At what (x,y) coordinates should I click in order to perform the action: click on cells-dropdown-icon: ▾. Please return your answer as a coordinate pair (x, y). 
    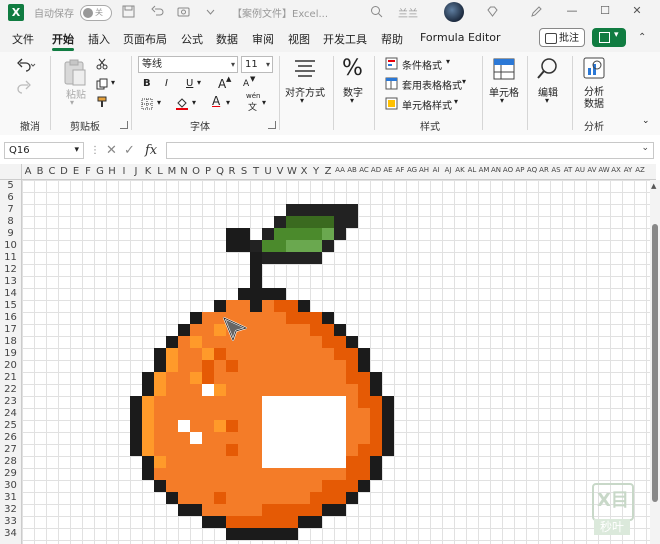
    Looking at the image, I should click on (502, 100).